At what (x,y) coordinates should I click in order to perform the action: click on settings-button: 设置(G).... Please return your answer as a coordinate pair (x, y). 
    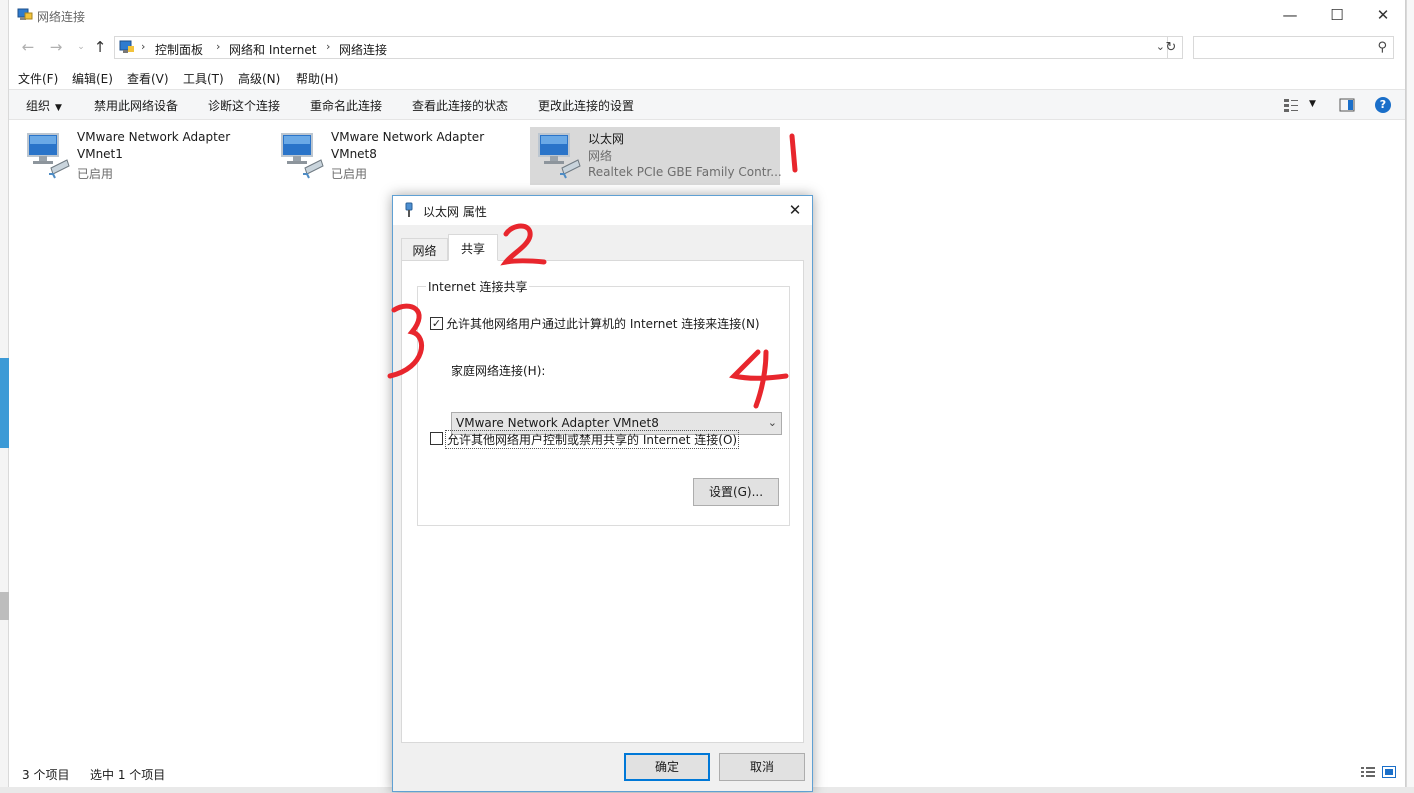
    Looking at the image, I should click on (736, 492).